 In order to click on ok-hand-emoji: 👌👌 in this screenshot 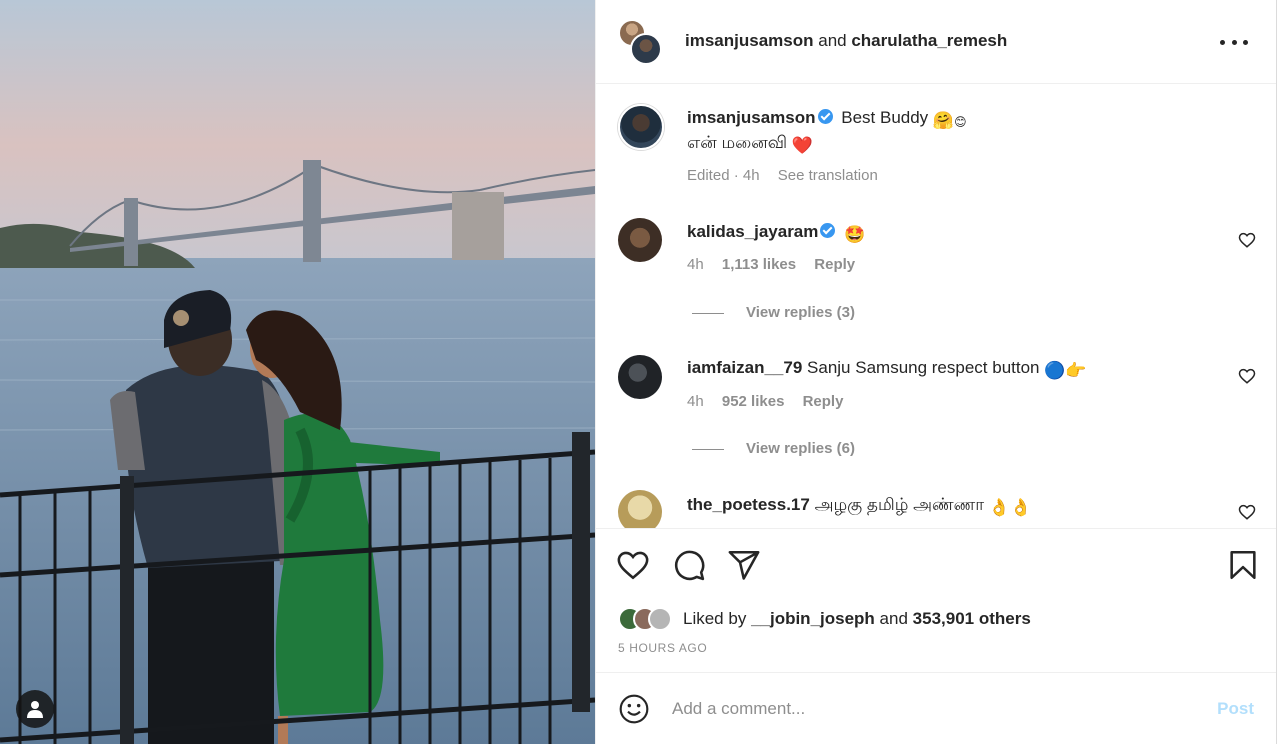, I will do `click(1010, 507)`.